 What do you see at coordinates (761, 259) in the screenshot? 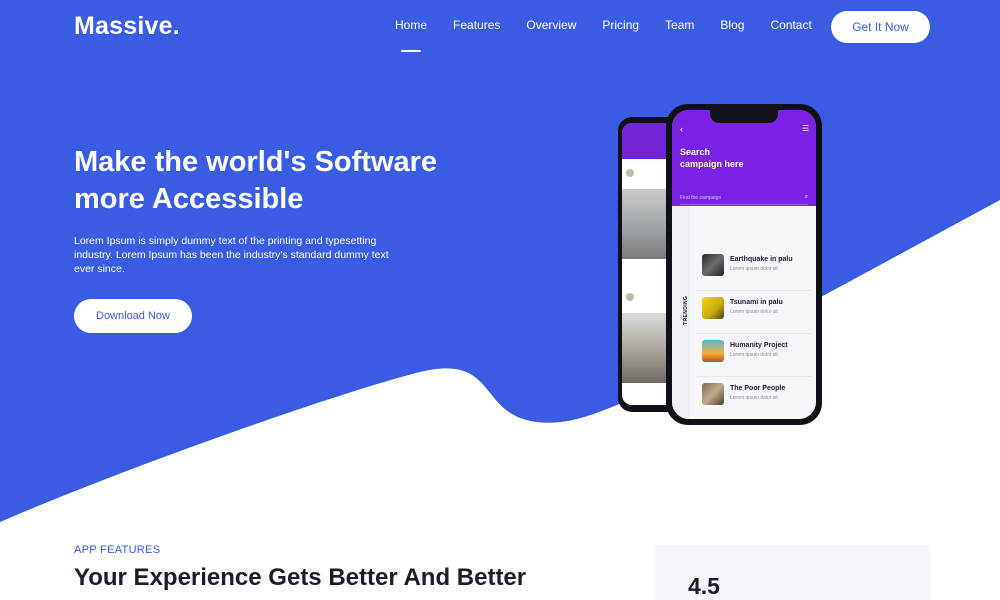
I see `campaign-title: Earthquake in palu` at bounding box center [761, 259].